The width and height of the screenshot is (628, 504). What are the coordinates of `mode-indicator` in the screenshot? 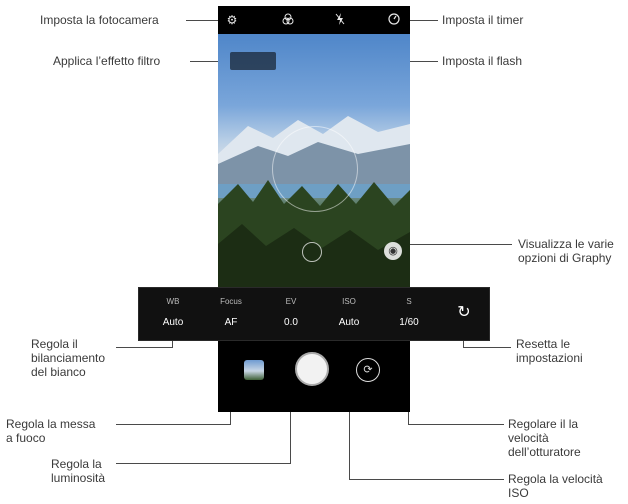 It's located at (253, 61).